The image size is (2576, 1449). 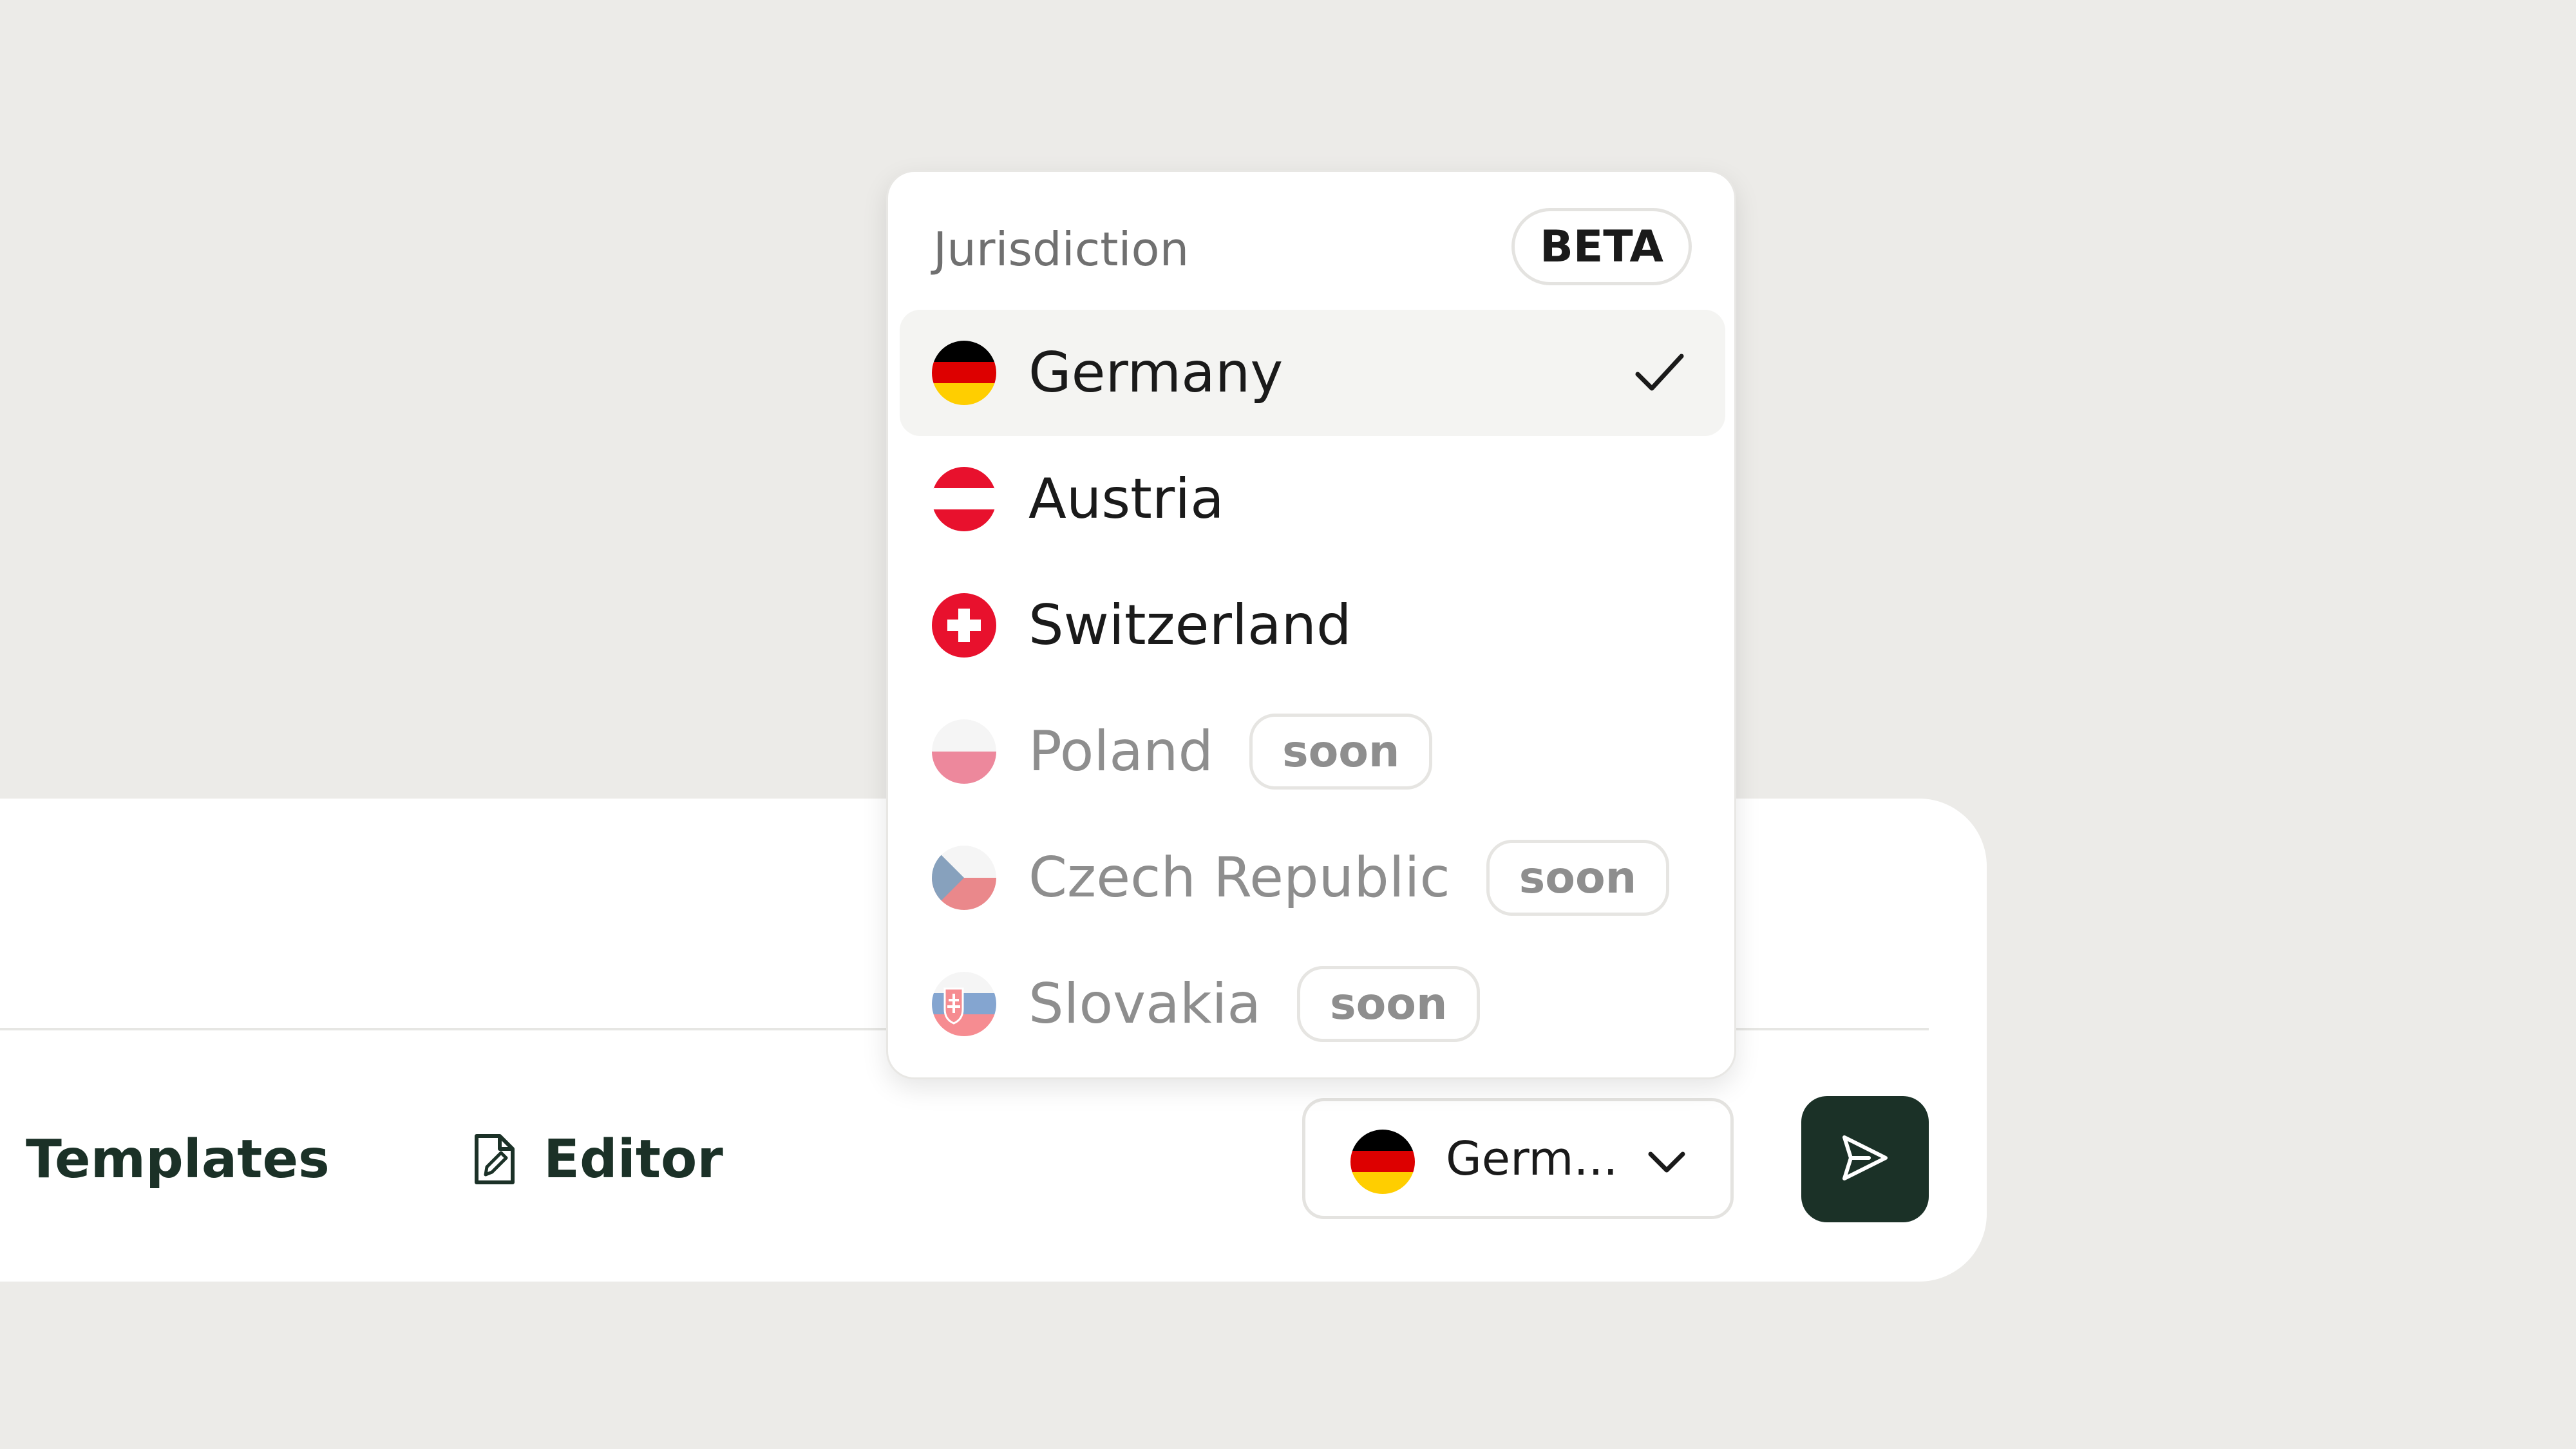 I want to click on option-poland: Poland soon, so click(x=1313, y=751).